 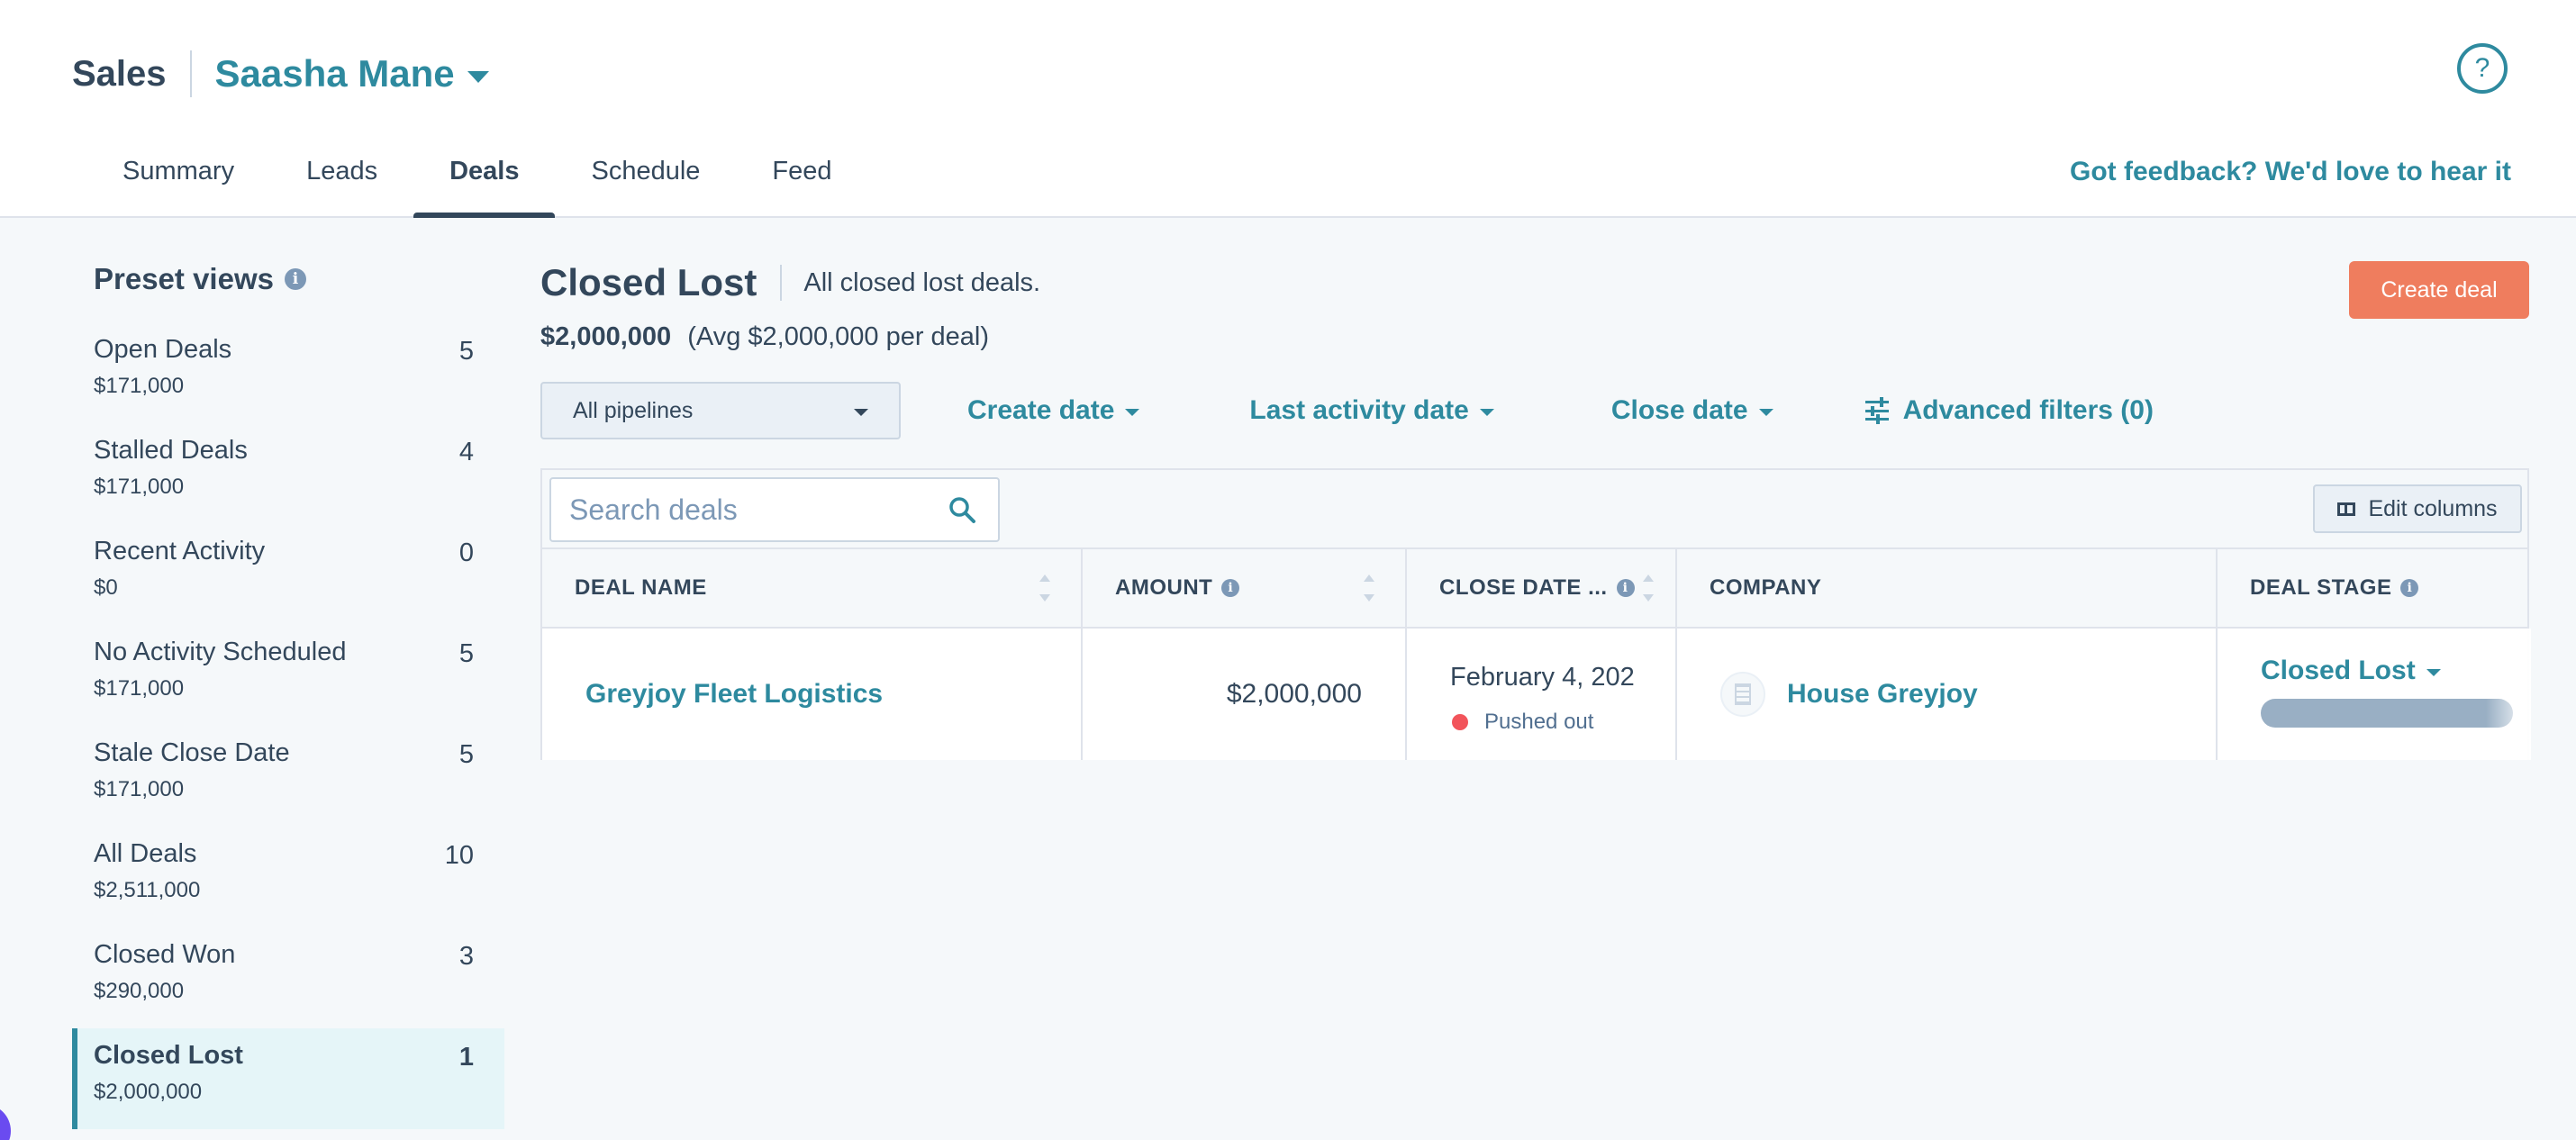 What do you see at coordinates (922, 282) in the screenshot?
I see `view-description: All closed lost deals.` at bounding box center [922, 282].